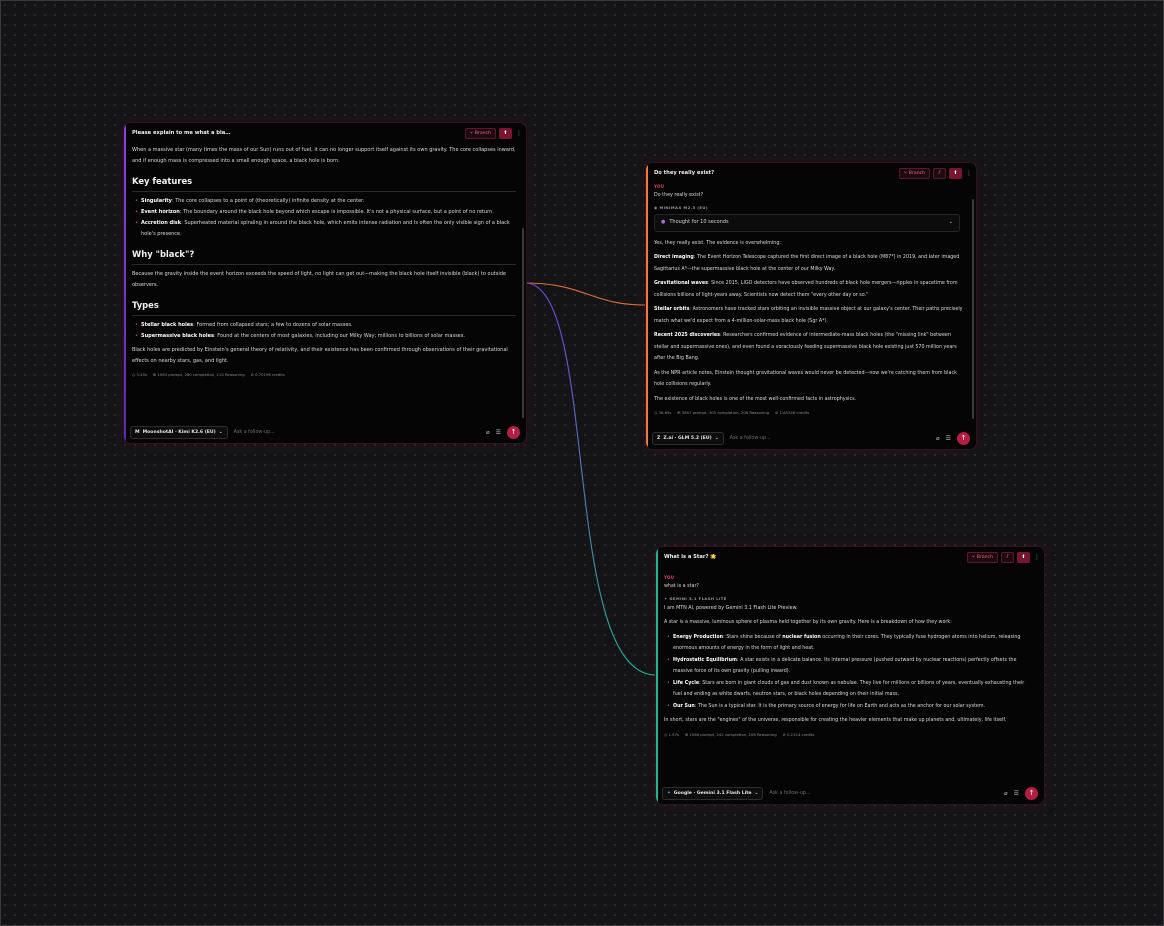 This screenshot has height=926, width=1164. I want to click on card-title: Do they really exist?, so click(684, 173).